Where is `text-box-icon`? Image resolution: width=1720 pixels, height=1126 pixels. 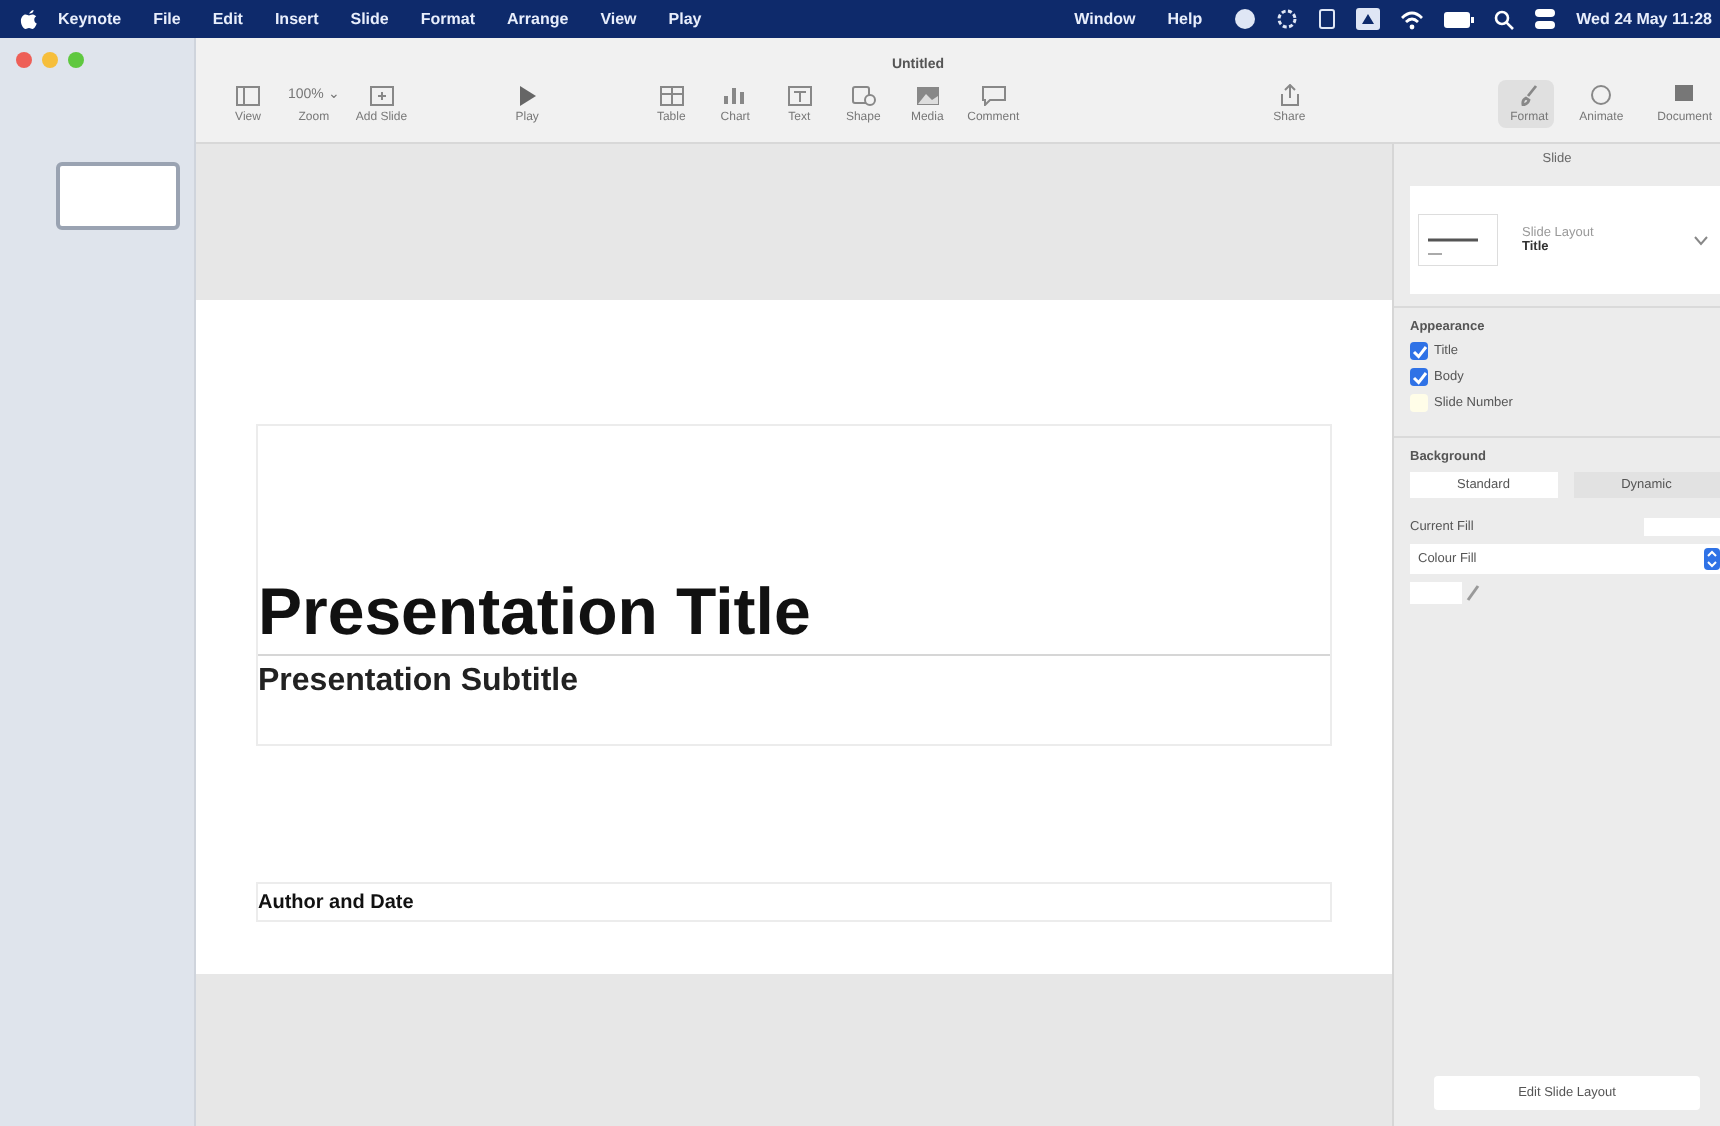
text-box-icon is located at coordinates (799, 96).